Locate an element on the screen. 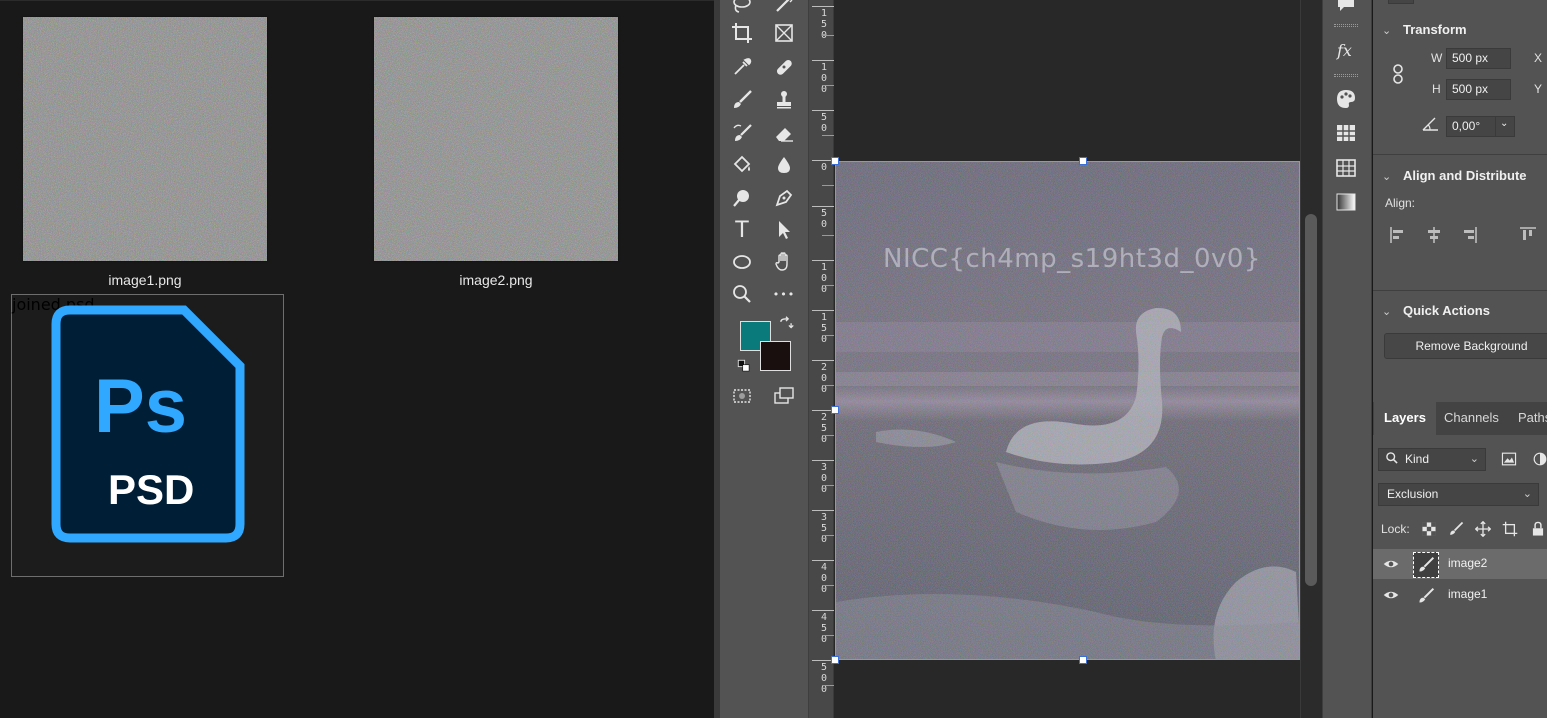 This screenshot has width=1547, height=718. ellipse-icon is located at coordinates (742, 262).